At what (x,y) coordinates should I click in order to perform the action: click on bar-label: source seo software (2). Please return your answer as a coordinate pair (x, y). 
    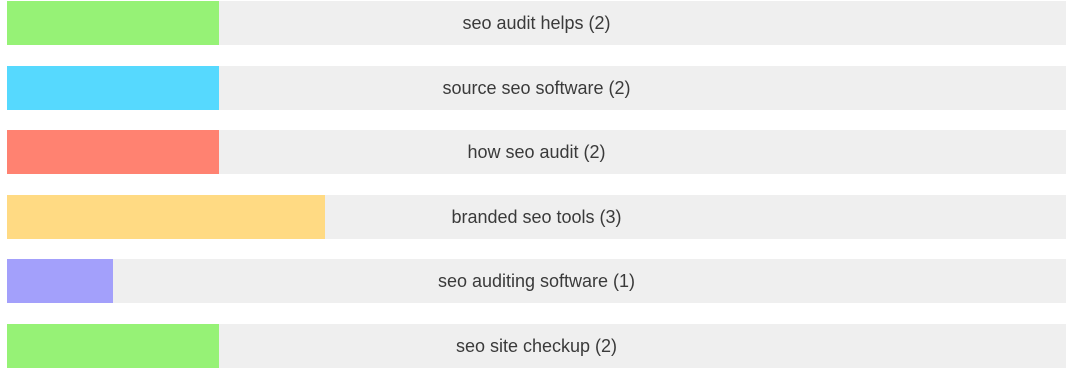
    Looking at the image, I should click on (536, 88).